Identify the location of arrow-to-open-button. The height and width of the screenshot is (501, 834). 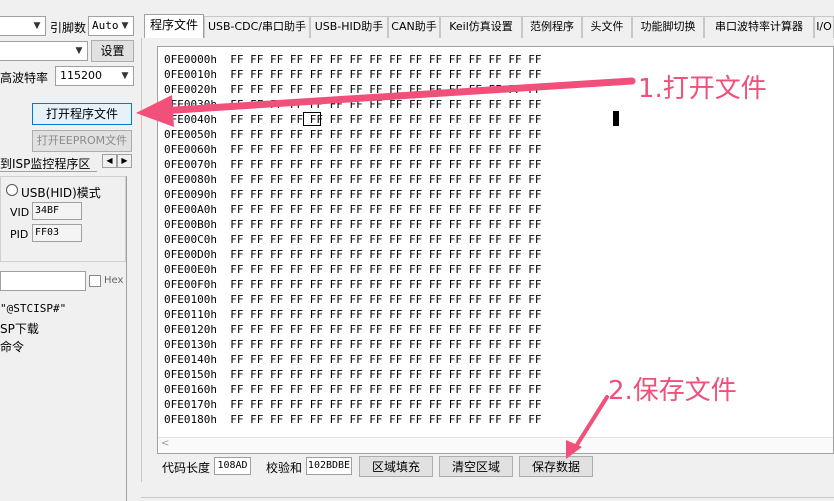
(396, 96).